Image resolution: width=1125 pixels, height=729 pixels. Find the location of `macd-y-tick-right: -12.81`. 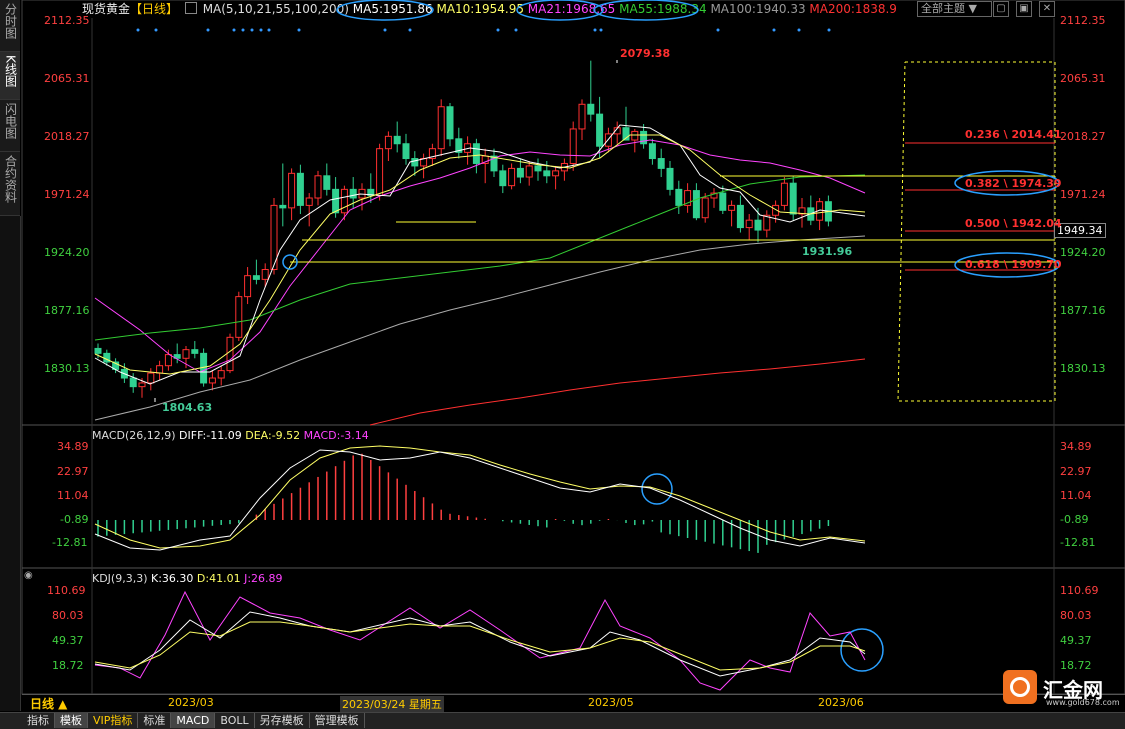

macd-y-tick-right: -12.81 is located at coordinates (1078, 542).